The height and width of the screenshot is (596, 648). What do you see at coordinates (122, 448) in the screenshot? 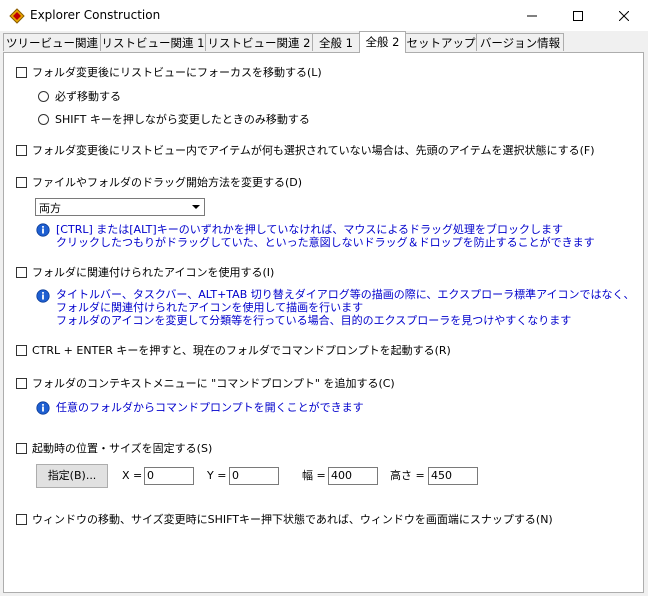
I see `fix-pos-label: 起動時の位置・サイズを固定する(S)` at bounding box center [122, 448].